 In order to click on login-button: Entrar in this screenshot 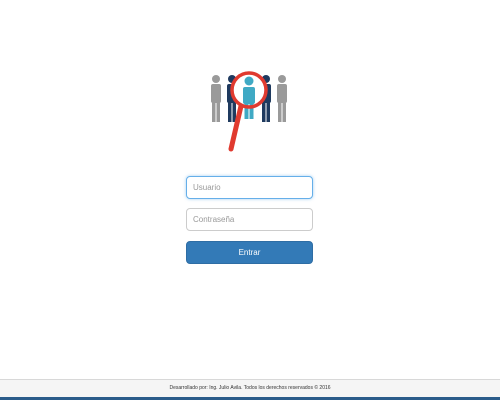, I will do `click(249, 252)`.